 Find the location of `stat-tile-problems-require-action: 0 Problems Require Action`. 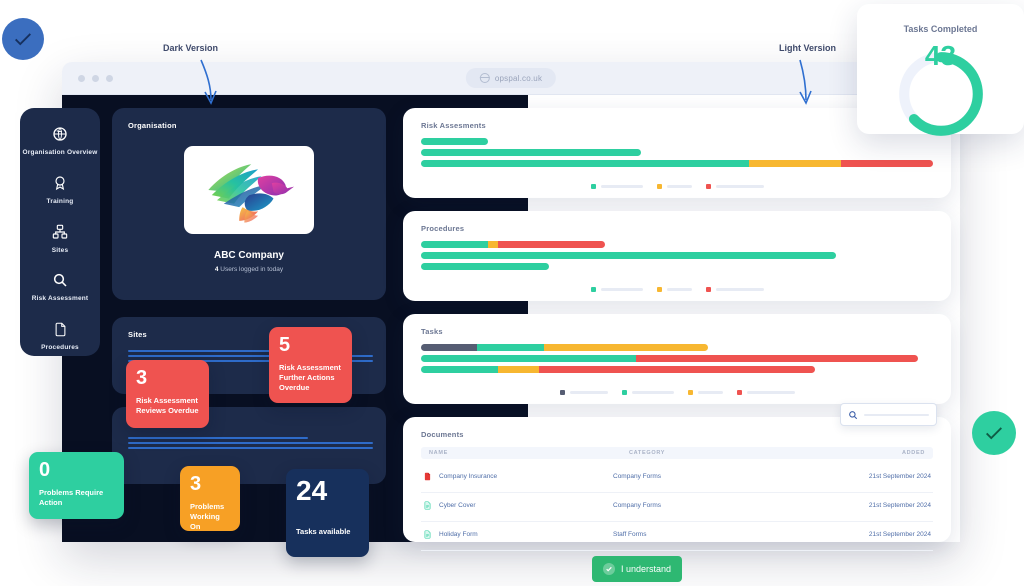

stat-tile-problems-require-action: 0 Problems Require Action is located at coordinates (76, 485).